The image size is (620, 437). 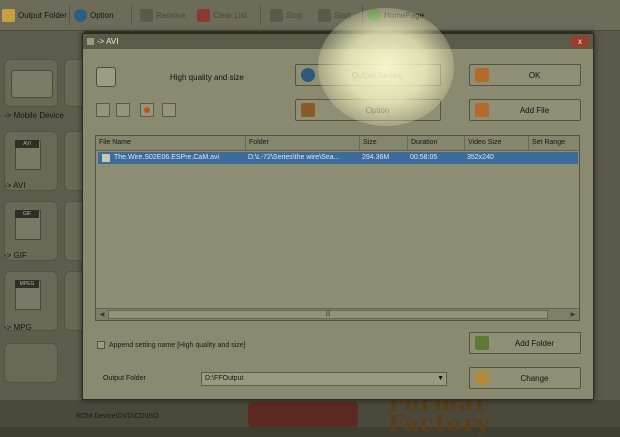 I want to click on change-label: Change, so click(x=534, y=378).